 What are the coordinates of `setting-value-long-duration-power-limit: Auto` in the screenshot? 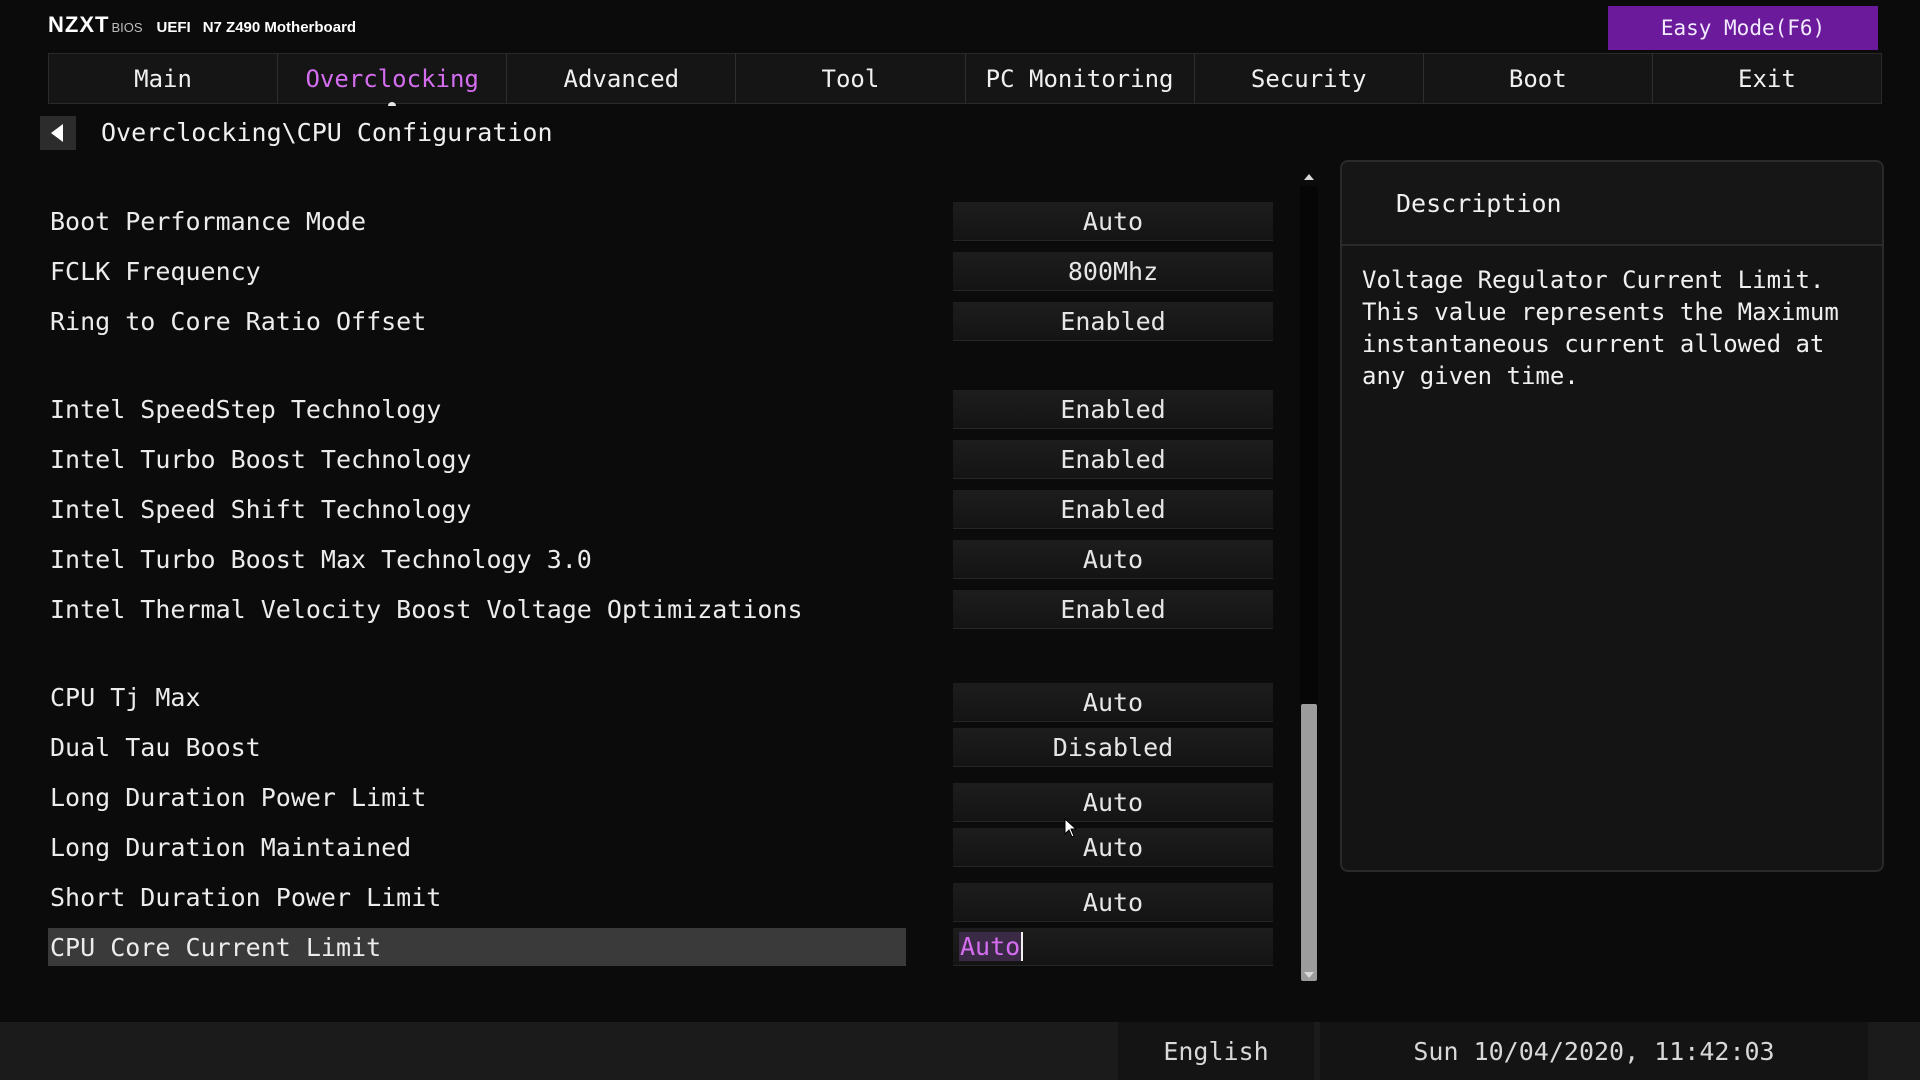 It's located at (1113, 802).